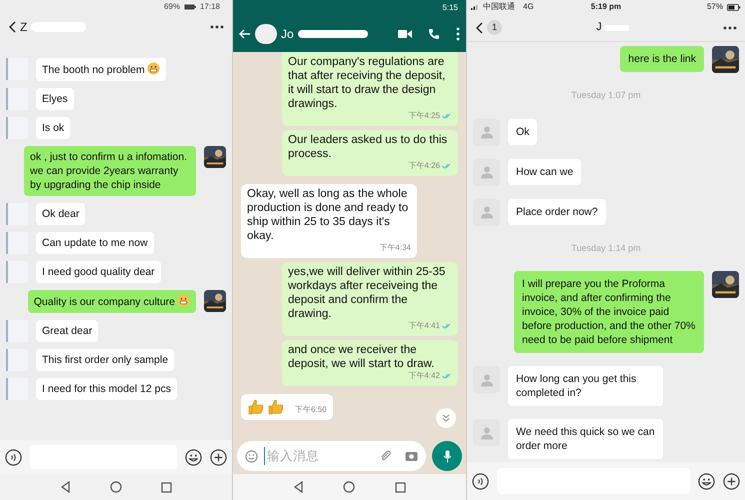 This screenshot has height=500, width=745. Describe the element at coordinates (714, 7) in the screenshot. I see `battery-percent: 57%` at that location.